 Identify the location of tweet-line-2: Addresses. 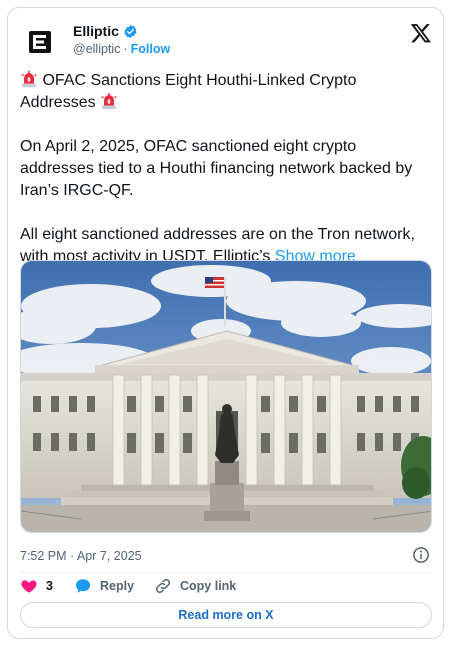
(58, 102).